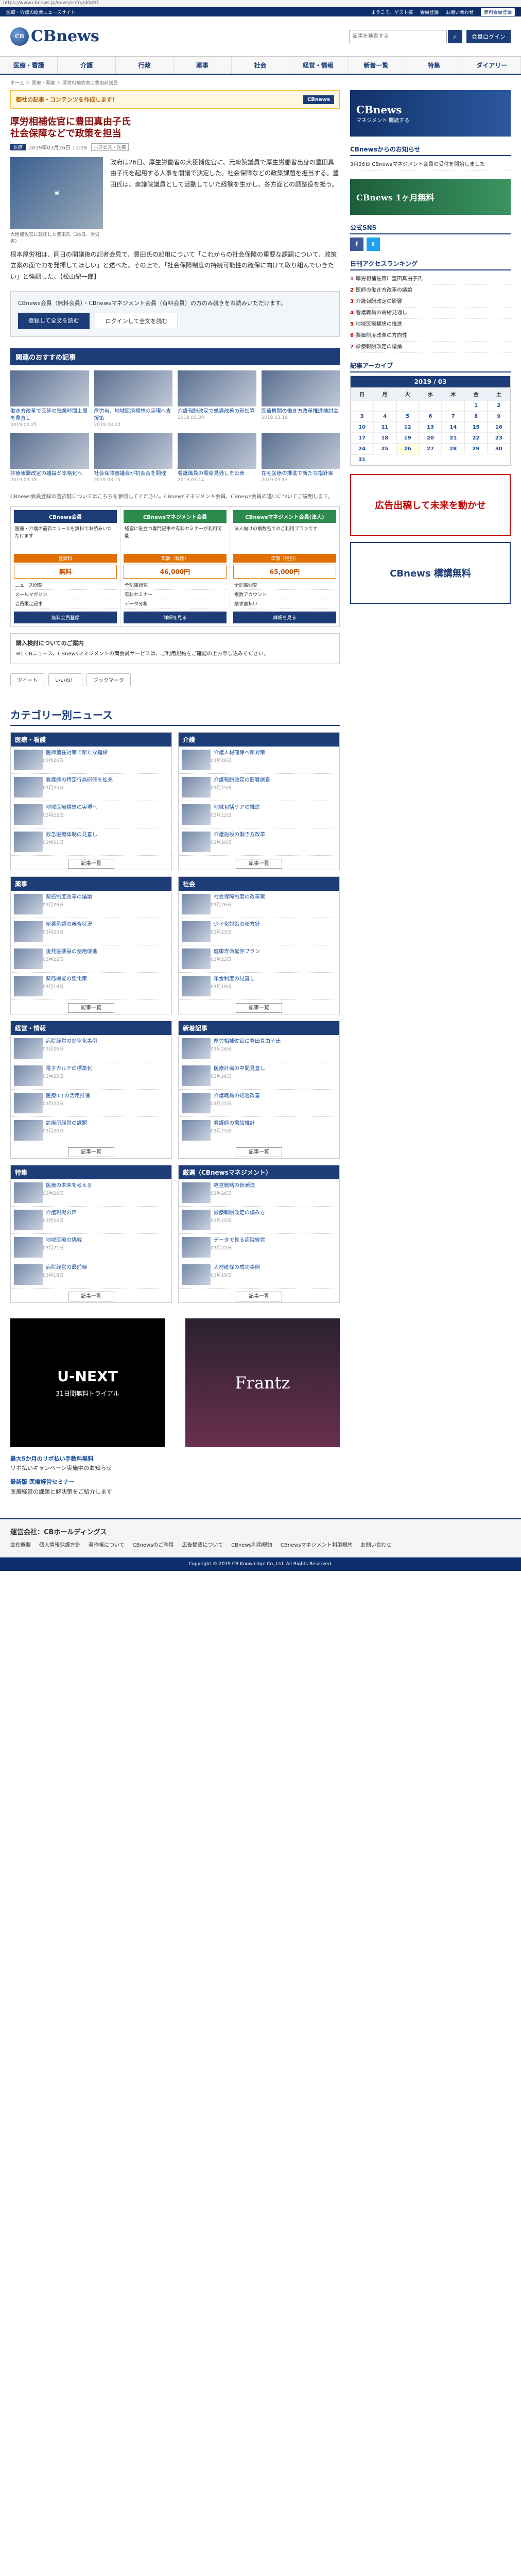 The height and width of the screenshot is (2576, 521). I want to click on related-item: 介護報酬改定で処遇改善の新加算 2019.03.20, so click(217, 399).